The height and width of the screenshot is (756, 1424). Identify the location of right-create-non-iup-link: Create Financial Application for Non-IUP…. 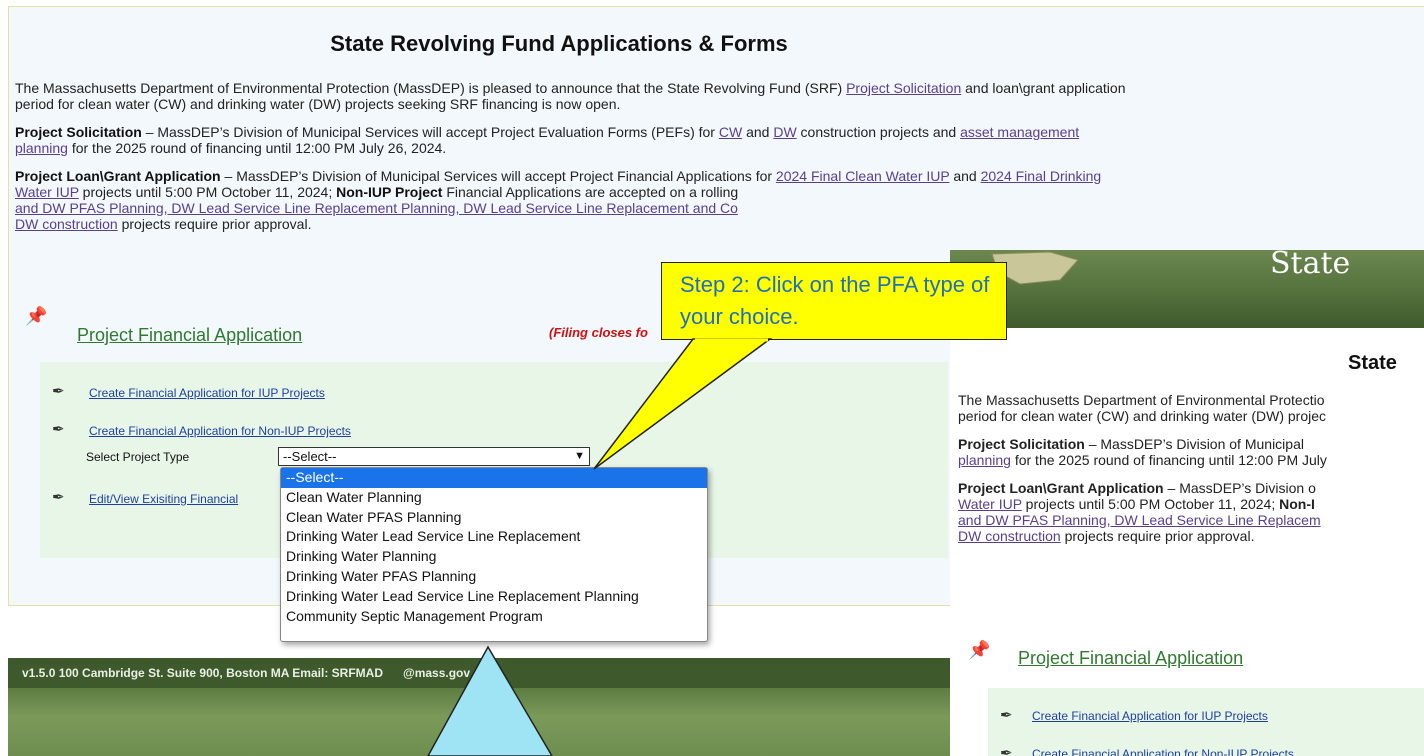
(1163, 751).